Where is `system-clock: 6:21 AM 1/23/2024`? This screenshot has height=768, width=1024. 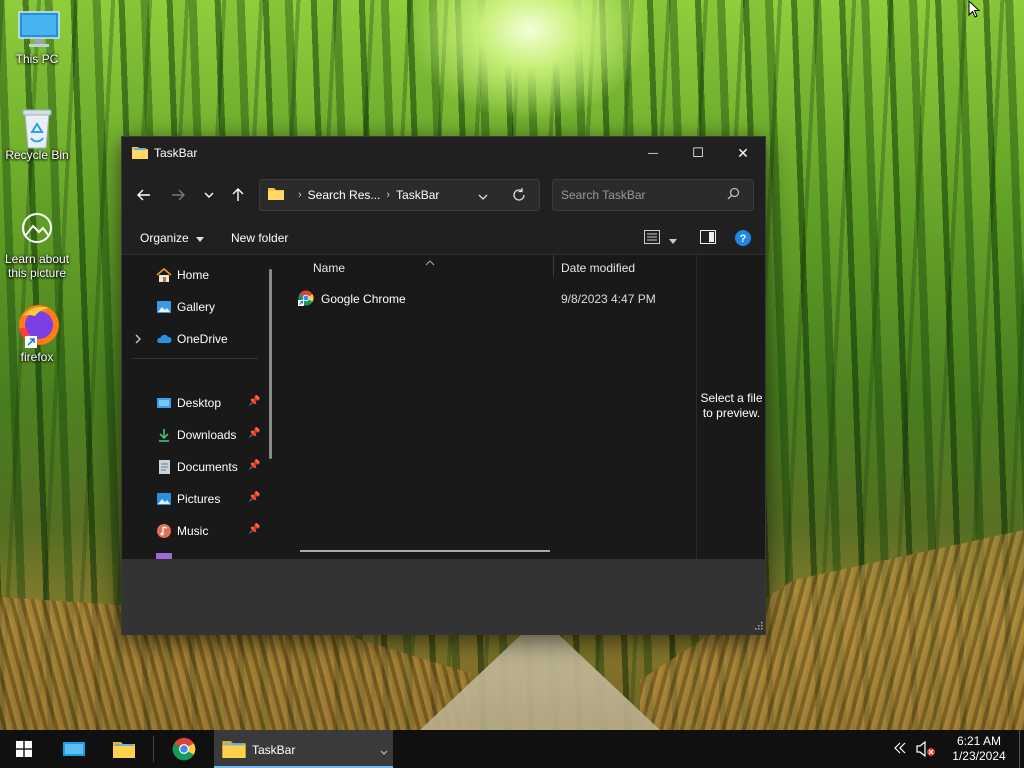 system-clock: 6:21 AM 1/23/2024 is located at coordinates (979, 749).